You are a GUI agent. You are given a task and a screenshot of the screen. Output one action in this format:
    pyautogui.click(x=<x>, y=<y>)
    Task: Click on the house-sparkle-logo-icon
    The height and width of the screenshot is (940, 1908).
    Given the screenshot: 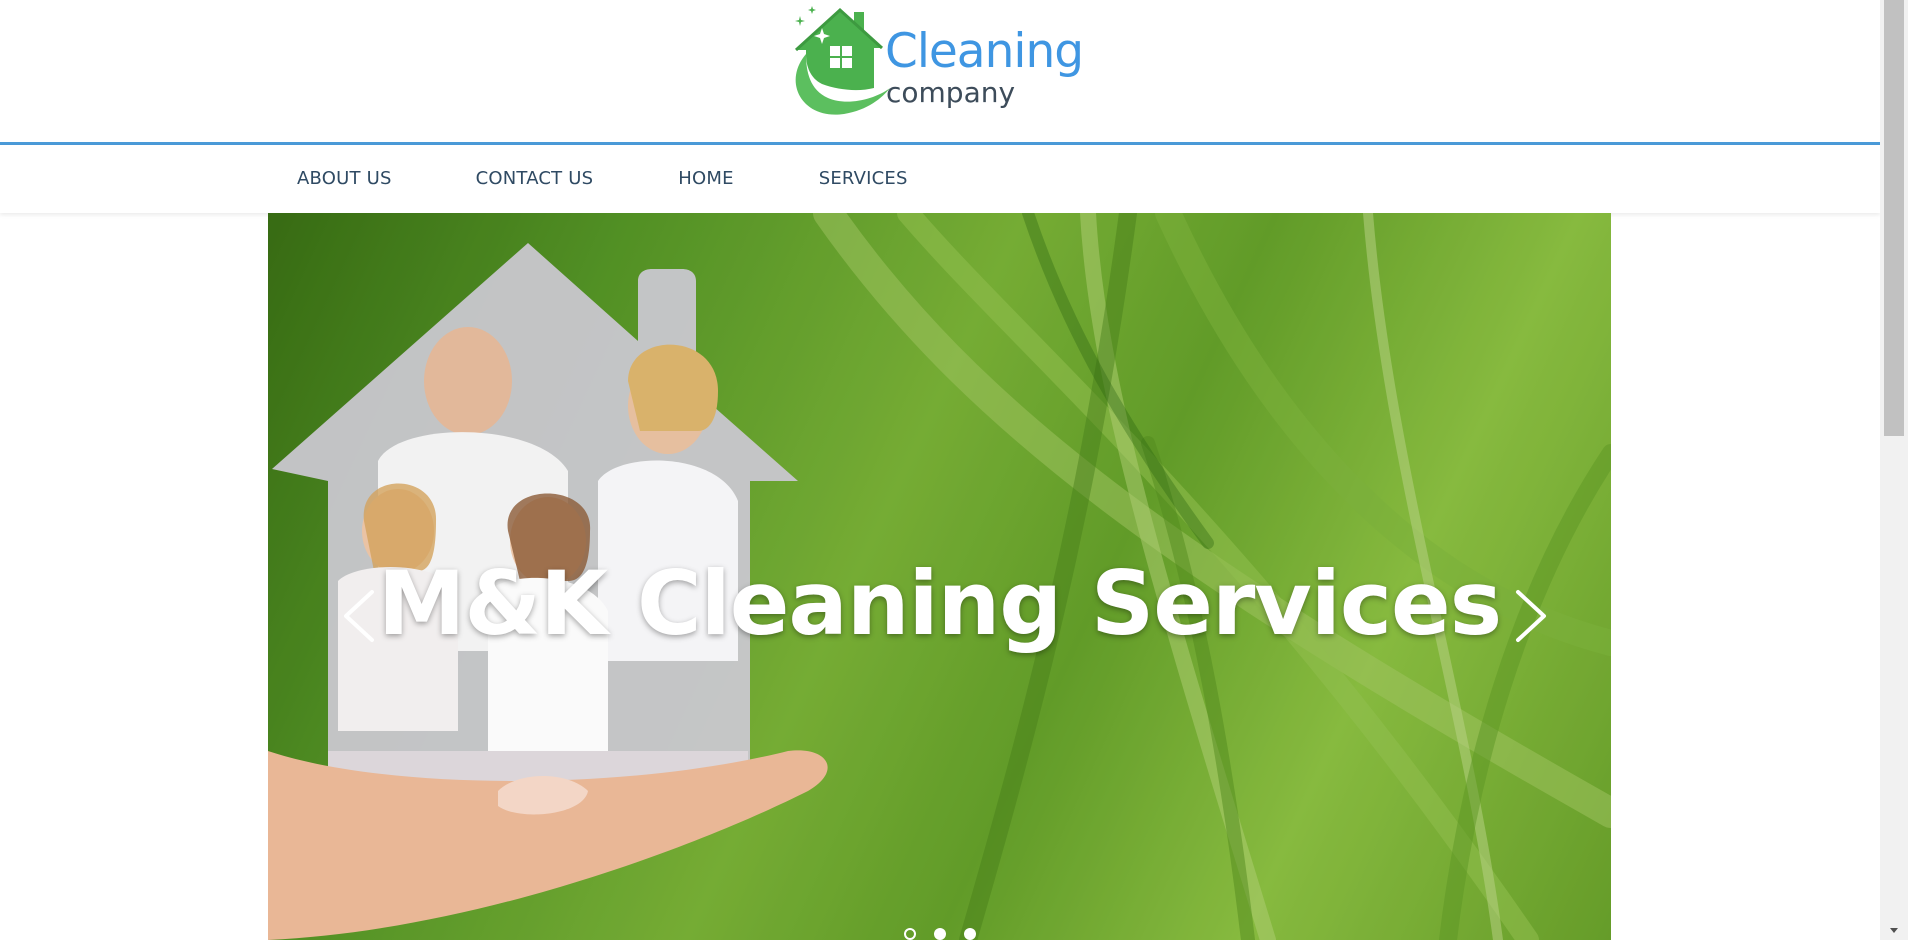 What is the action you would take?
    pyautogui.click(x=842, y=60)
    